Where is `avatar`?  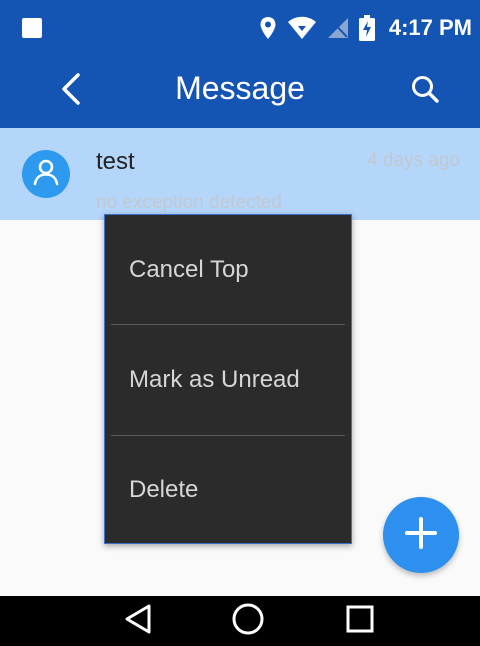 avatar is located at coordinates (46, 174).